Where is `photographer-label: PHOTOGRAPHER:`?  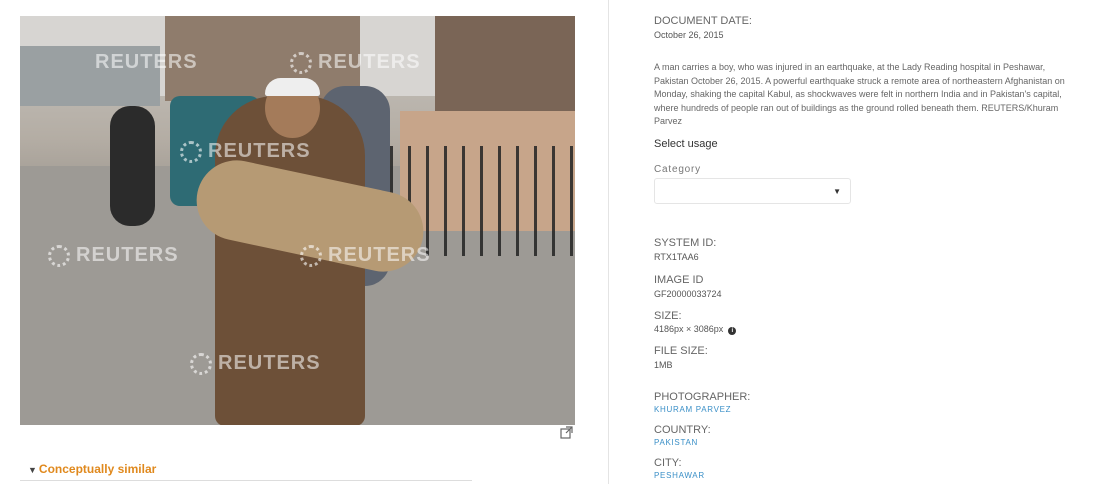
photographer-label: PHOTOGRAPHER: is located at coordinates (702, 397).